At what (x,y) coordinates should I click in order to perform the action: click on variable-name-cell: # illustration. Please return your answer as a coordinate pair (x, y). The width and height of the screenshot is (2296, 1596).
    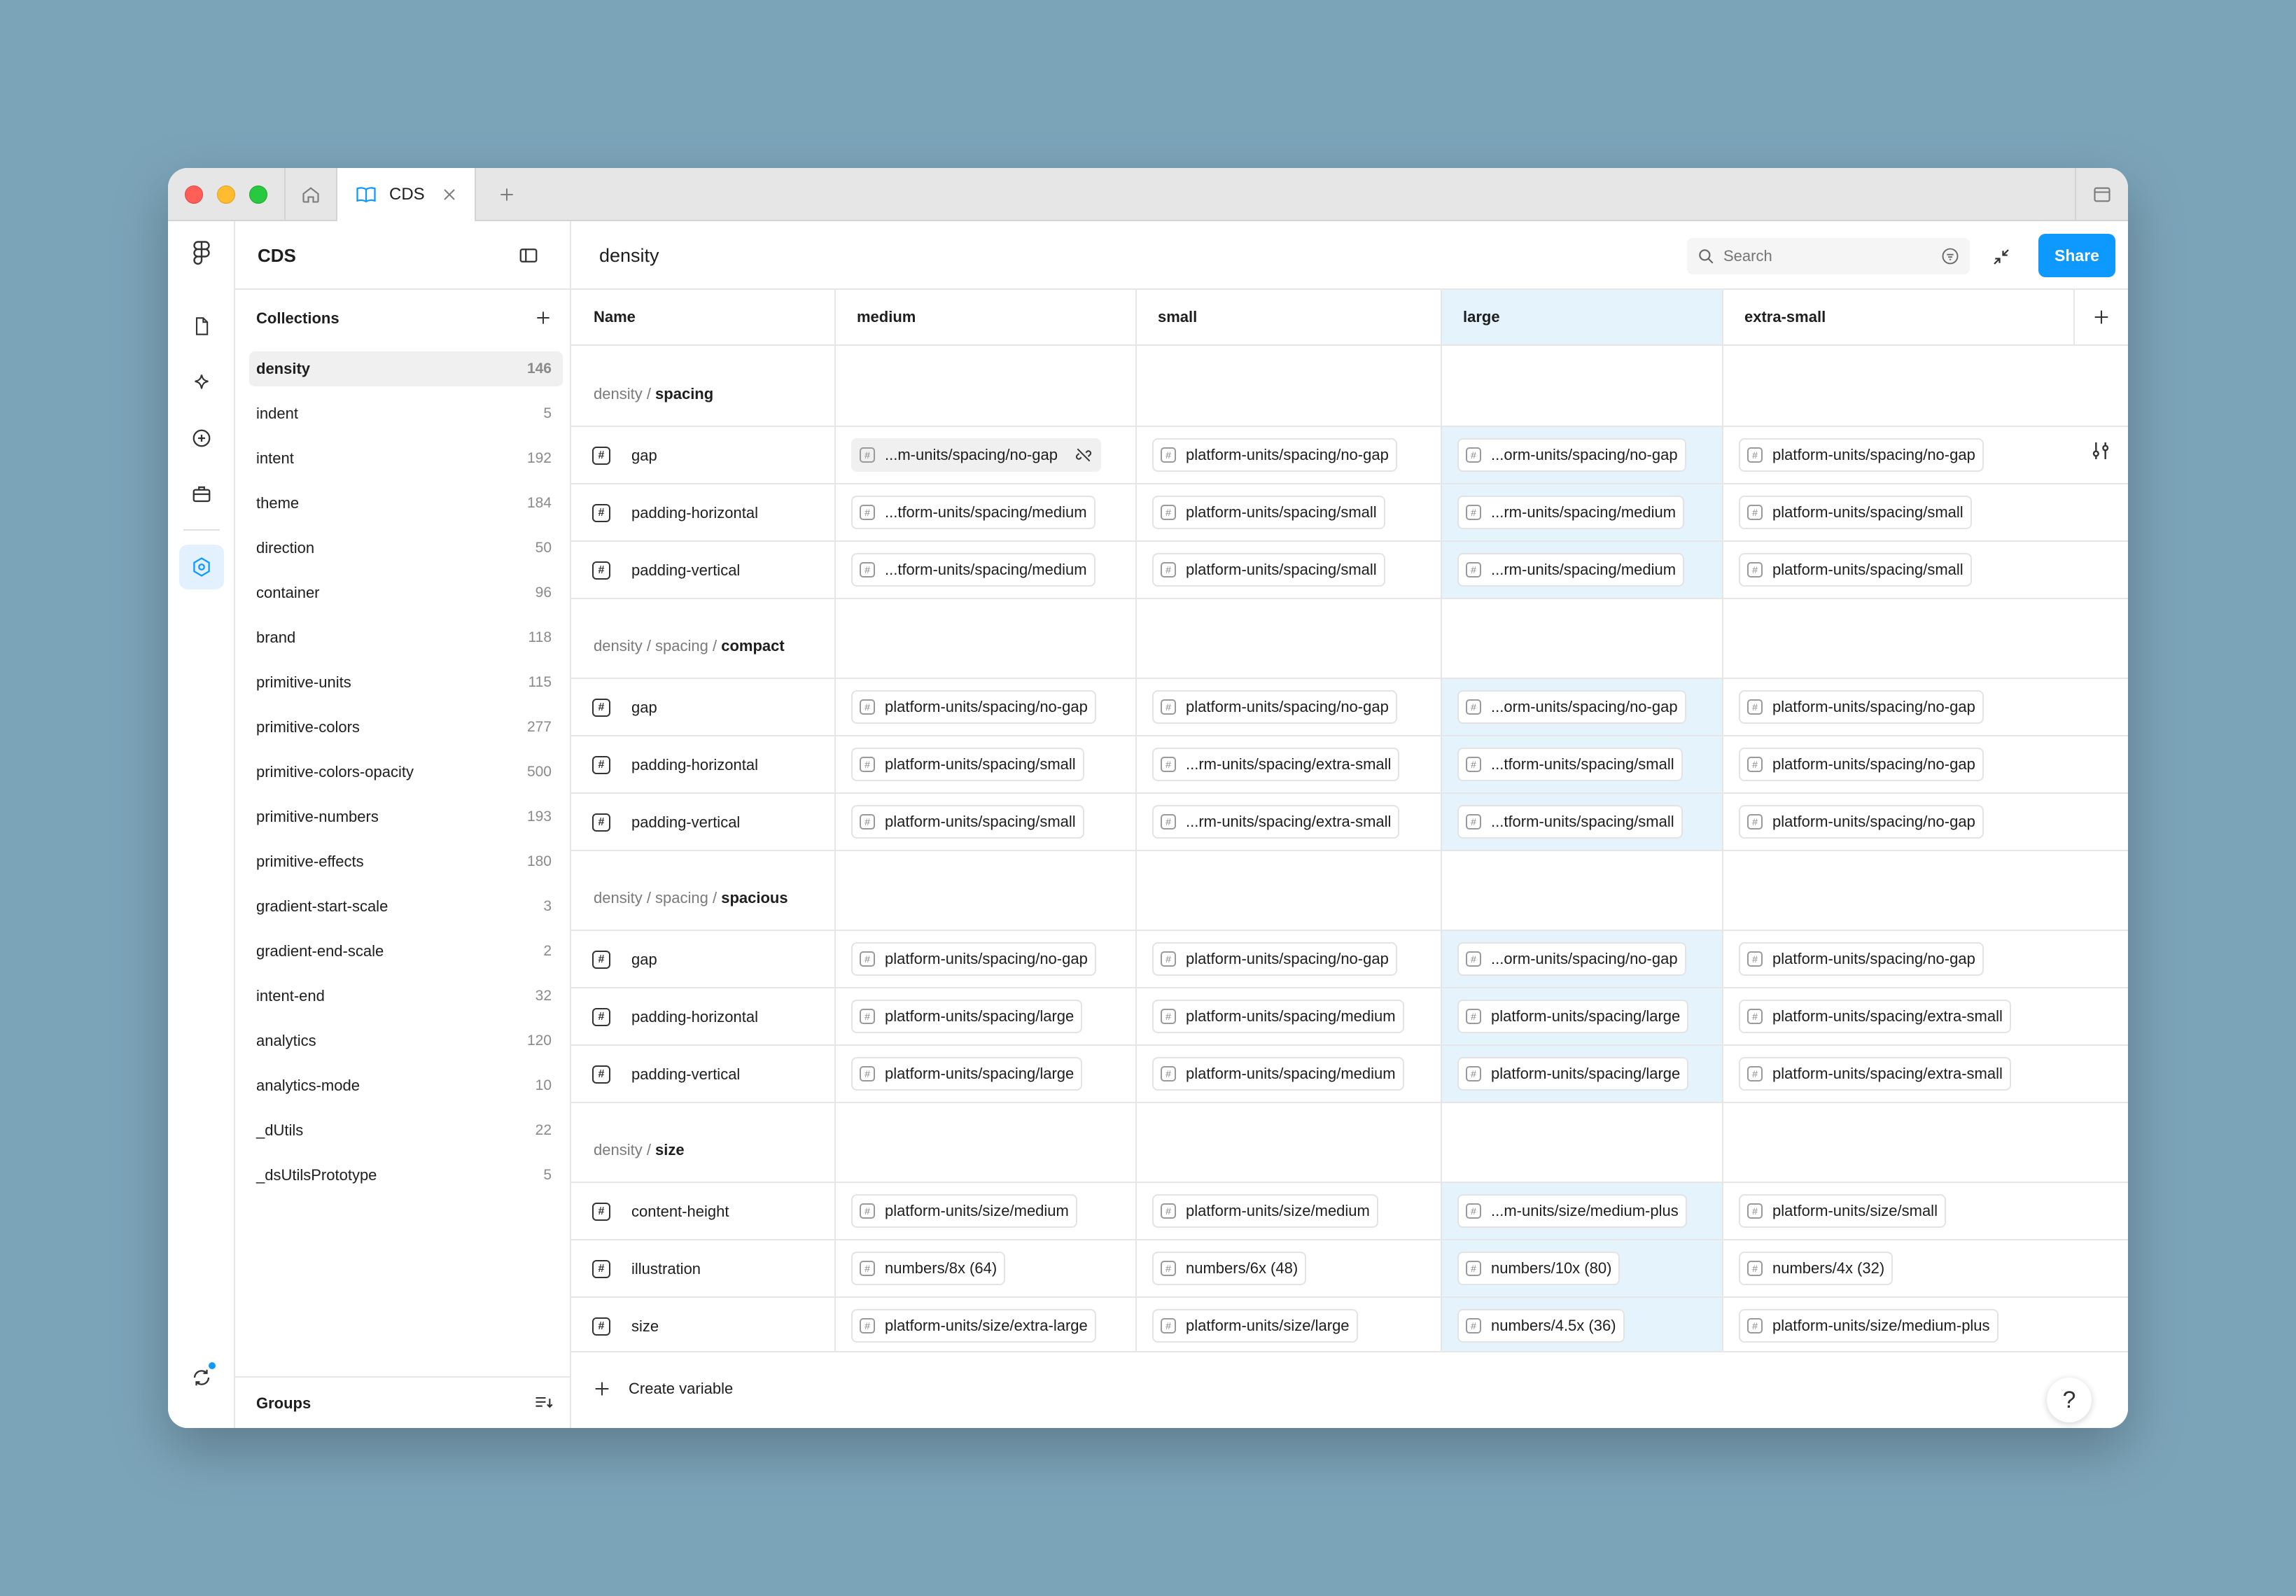
    Looking at the image, I should click on (646, 1269).